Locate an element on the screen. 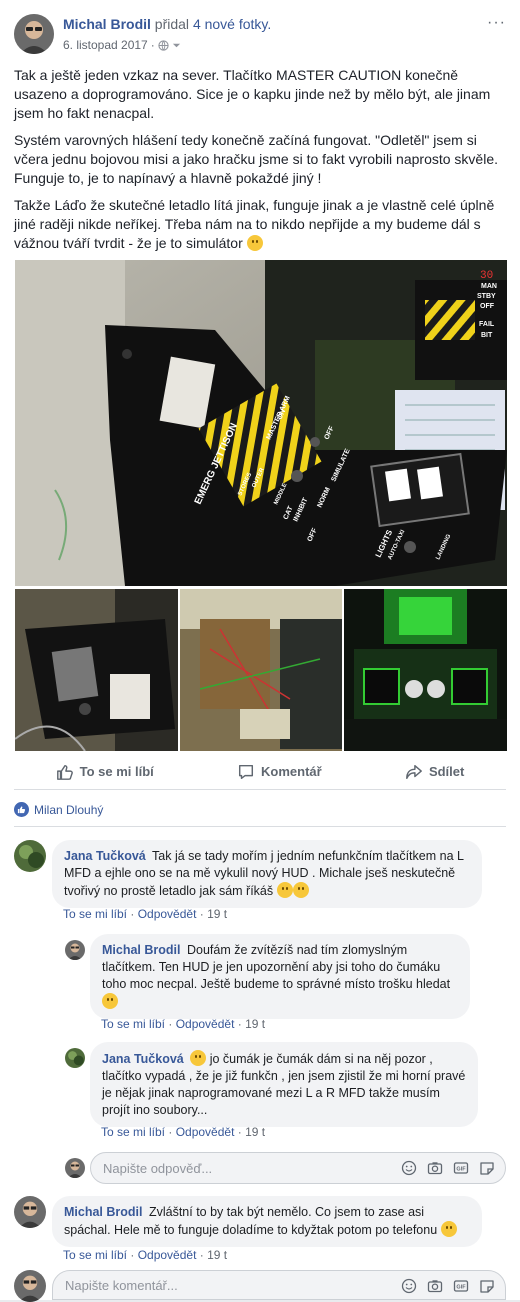 The height and width of the screenshot is (1302, 520). panel-label-man: MAN is located at coordinates (489, 286).